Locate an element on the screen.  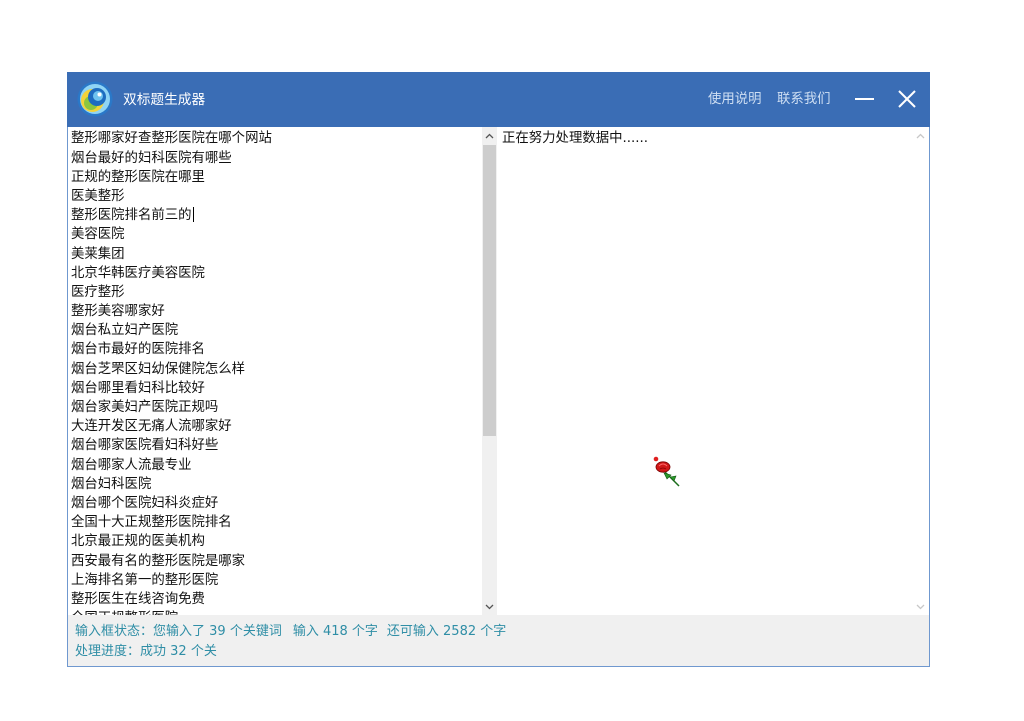
progress-status: 处理进度：成功 32 个关 is located at coordinates (502, 652).